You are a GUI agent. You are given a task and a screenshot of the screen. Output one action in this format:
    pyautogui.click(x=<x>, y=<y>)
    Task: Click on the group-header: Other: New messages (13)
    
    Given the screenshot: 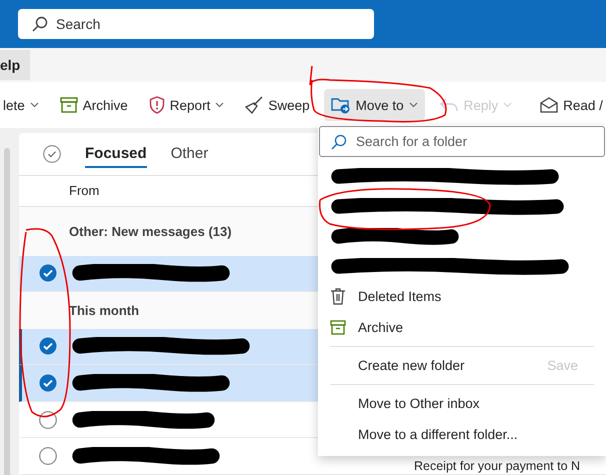 What is the action you would take?
    pyautogui.click(x=150, y=231)
    